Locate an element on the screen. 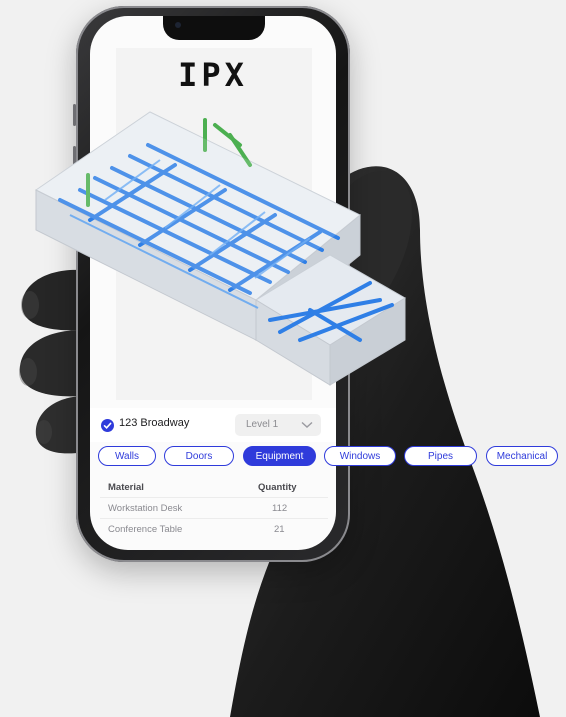 The height and width of the screenshot is (717, 566). table-header-quantity: Quantity is located at coordinates (277, 487).